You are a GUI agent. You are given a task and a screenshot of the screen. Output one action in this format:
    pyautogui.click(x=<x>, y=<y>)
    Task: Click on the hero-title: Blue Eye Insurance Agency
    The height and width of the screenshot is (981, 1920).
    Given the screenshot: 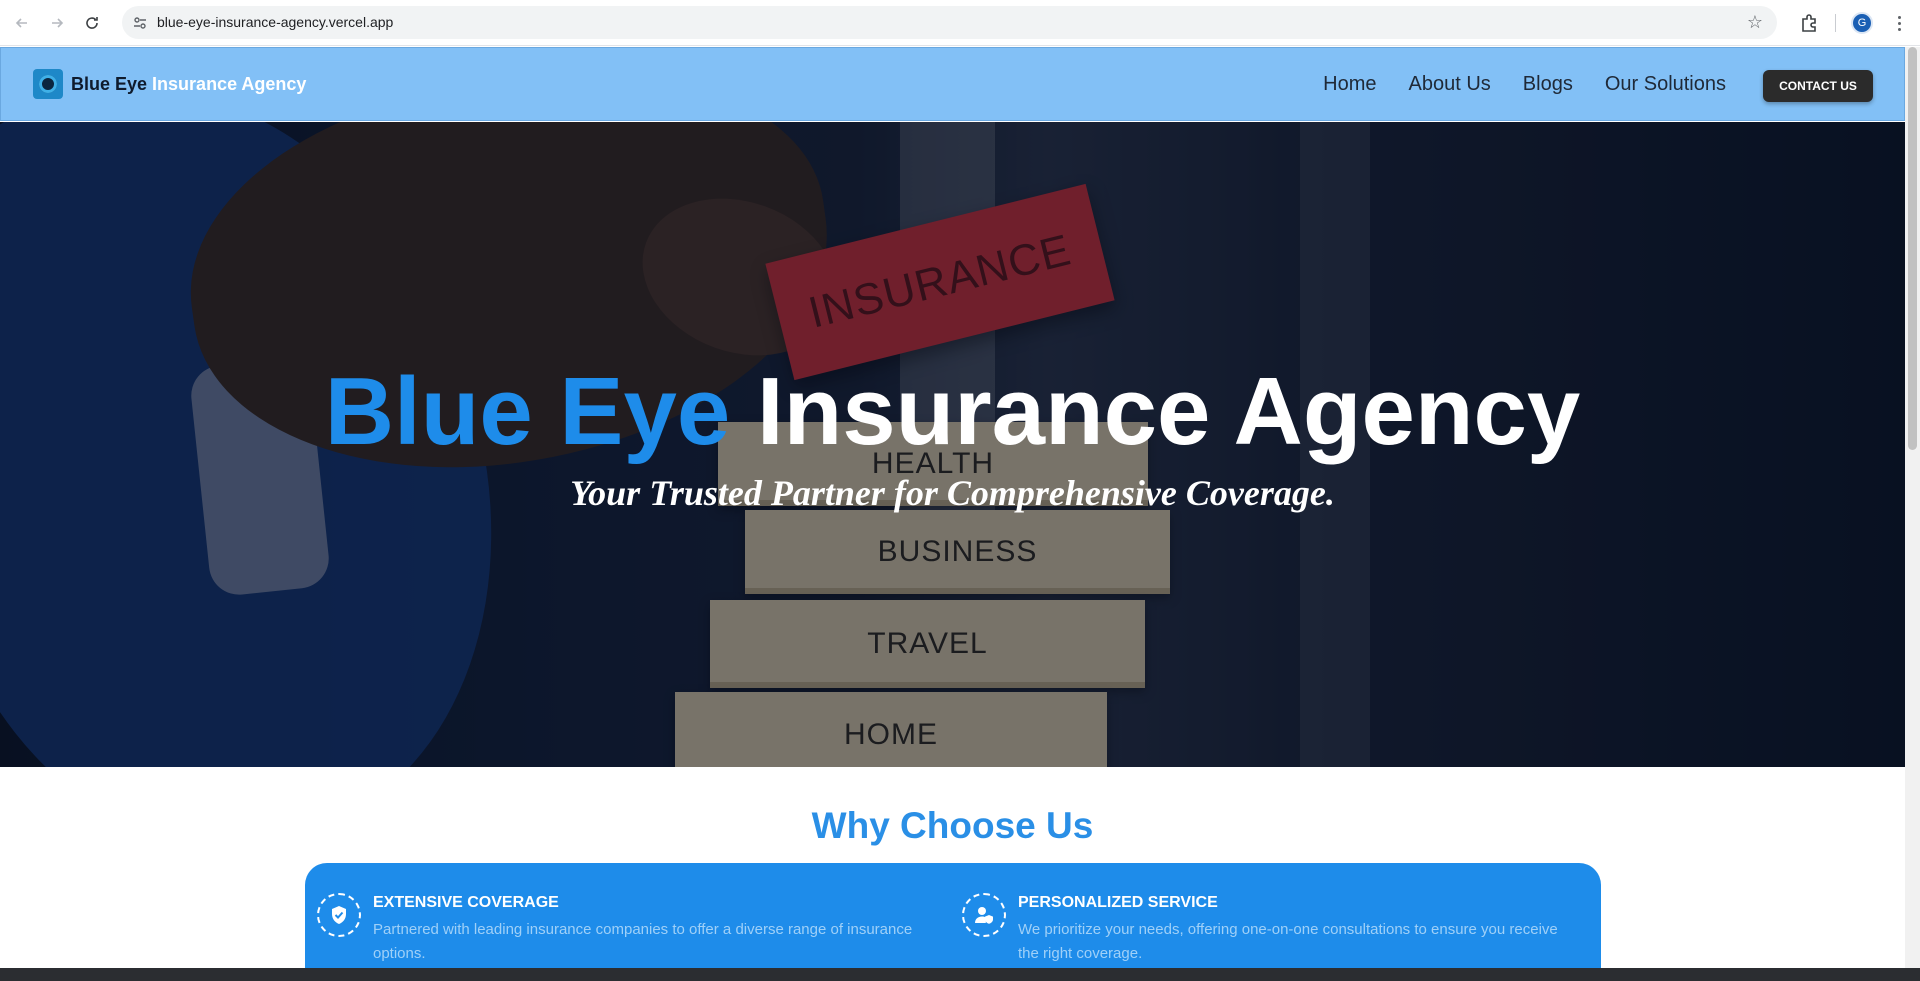 What is the action you would take?
    pyautogui.click(x=952, y=412)
    